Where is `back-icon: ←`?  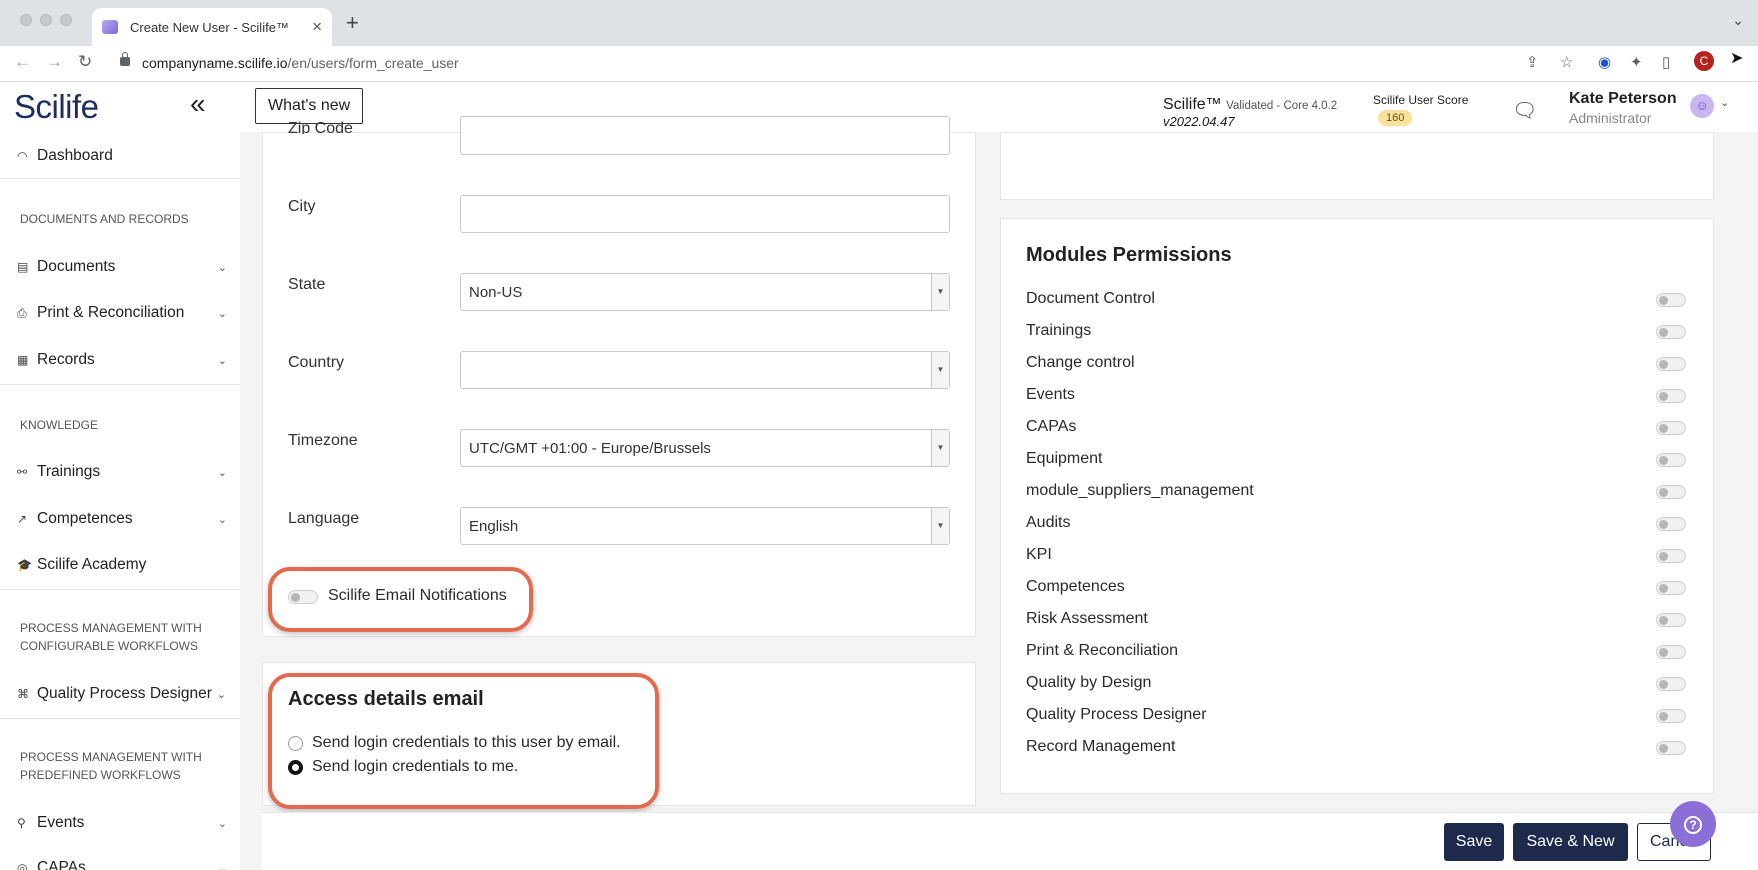
back-icon: ← is located at coordinates (22, 62).